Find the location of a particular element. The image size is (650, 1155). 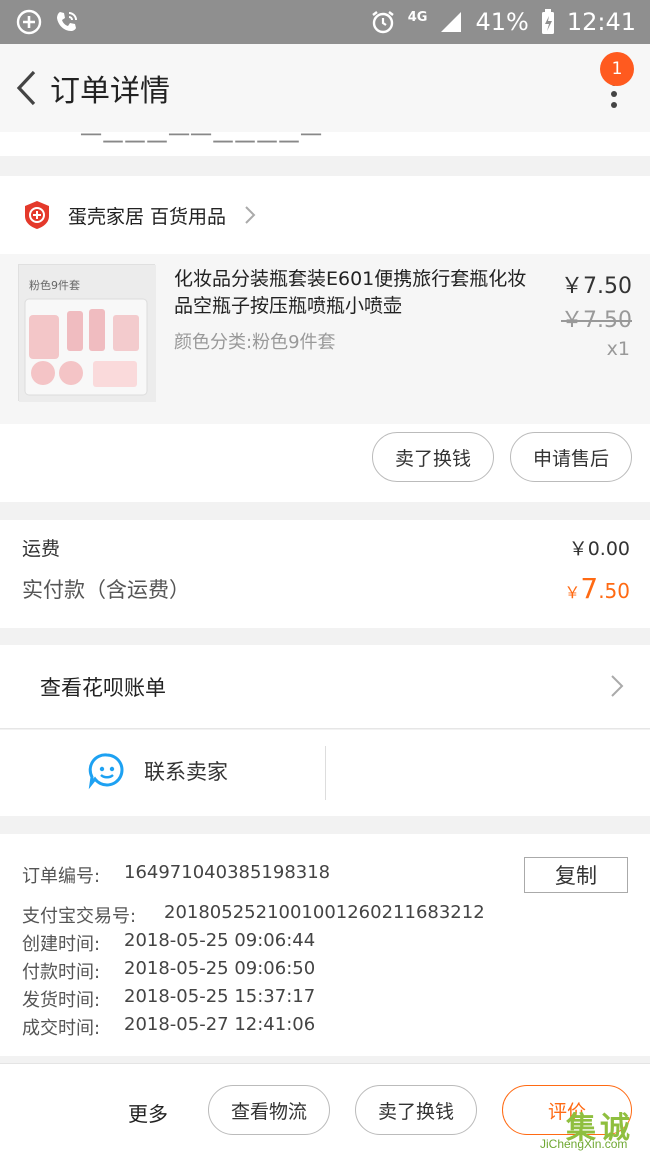

completed-value: 2018-05-27 12:41:06 is located at coordinates (220, 1024).